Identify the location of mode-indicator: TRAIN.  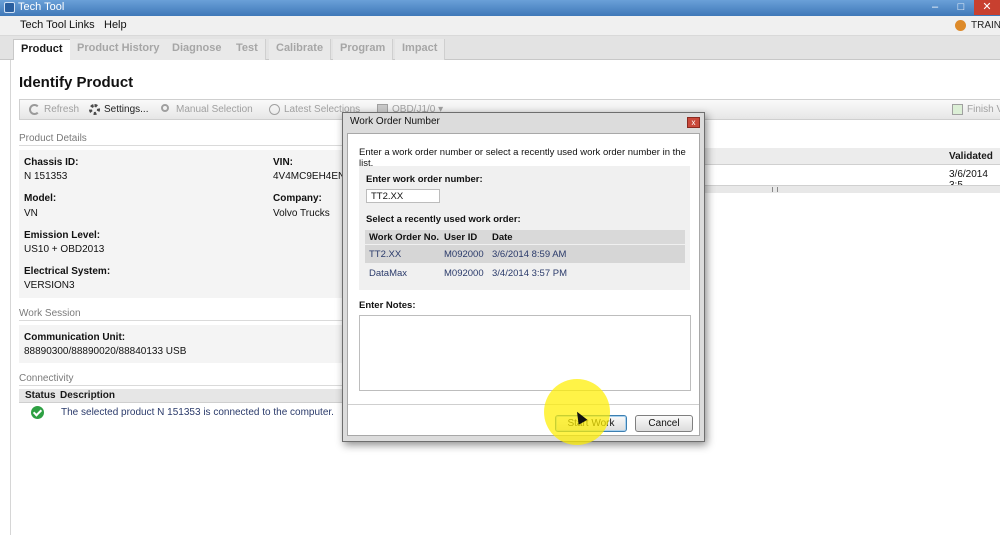
(985, 25).